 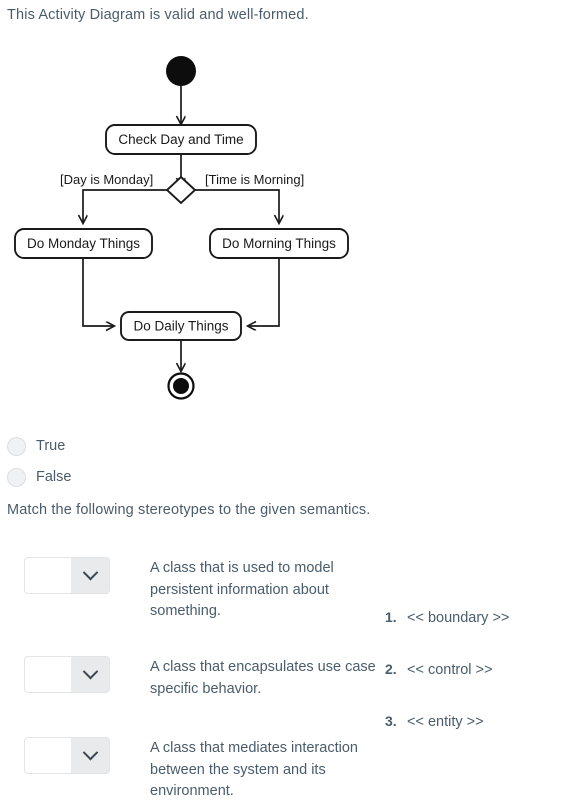 I want to click on action-do-morning-things: Do Morning Things, so click(x=279, y=243).